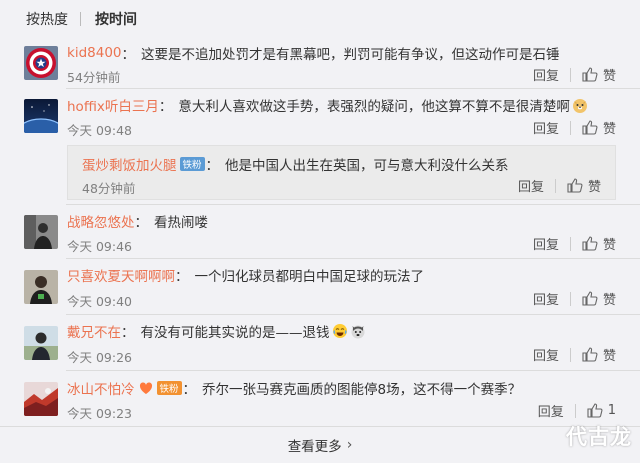  Describe the element at coordinates (362, 390) in the screenshot. I see `comment-text: 乔尔一张马赛克画质的图能停8场，这不得一个赛季？` at that location.